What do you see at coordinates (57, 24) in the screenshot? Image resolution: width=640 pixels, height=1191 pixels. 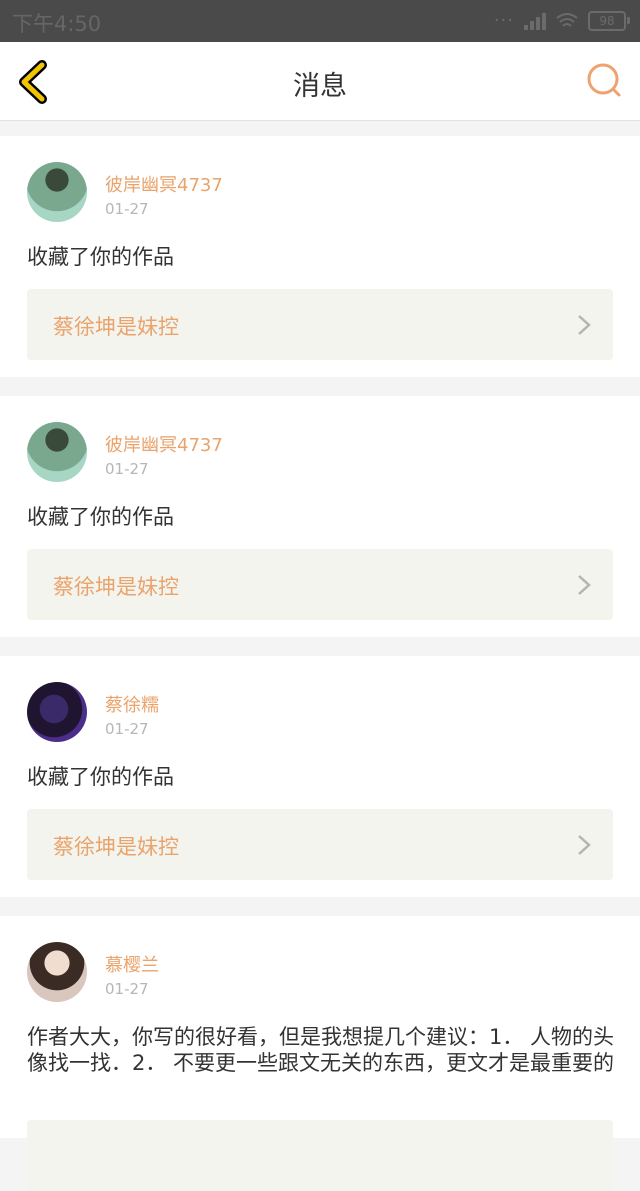 I see `status-time: 下午4:50` at bounding box center [57, 24].